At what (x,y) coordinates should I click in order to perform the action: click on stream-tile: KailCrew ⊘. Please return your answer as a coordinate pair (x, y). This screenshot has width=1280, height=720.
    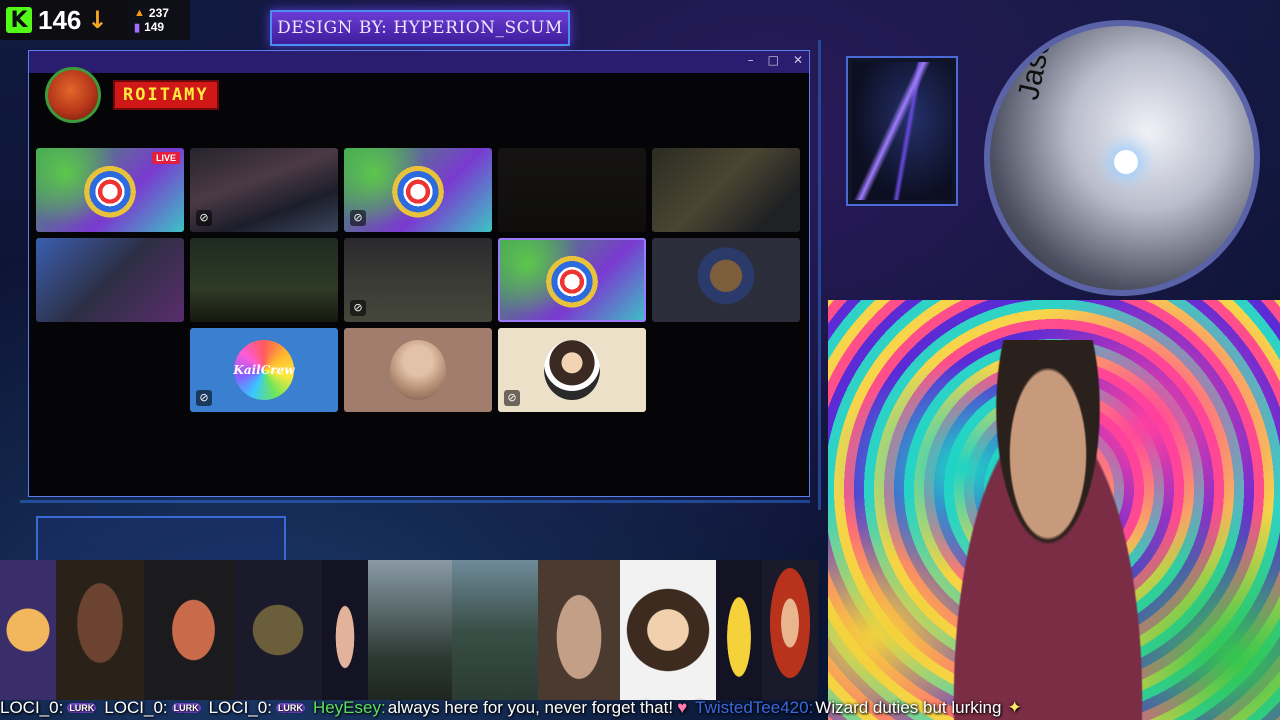
    Looking at the image, I should click on (264, 370).